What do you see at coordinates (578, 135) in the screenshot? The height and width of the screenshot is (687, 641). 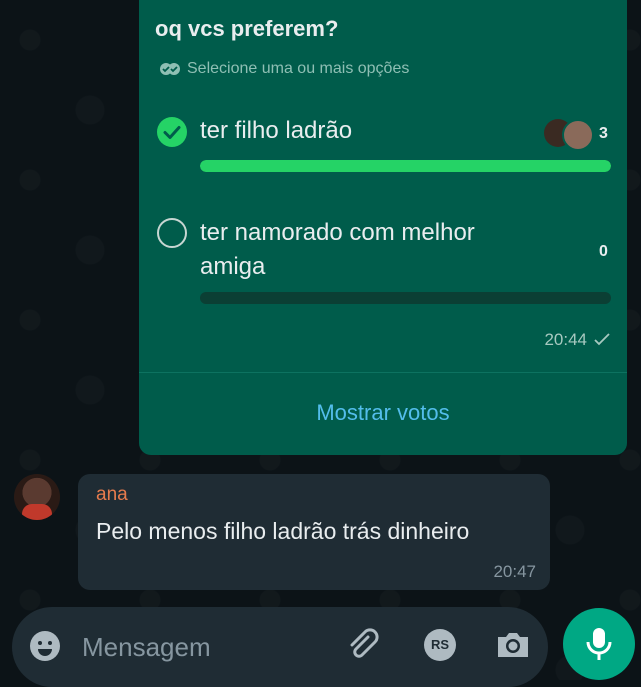 I see `voter-avatar` at bounding box center [578, 135].